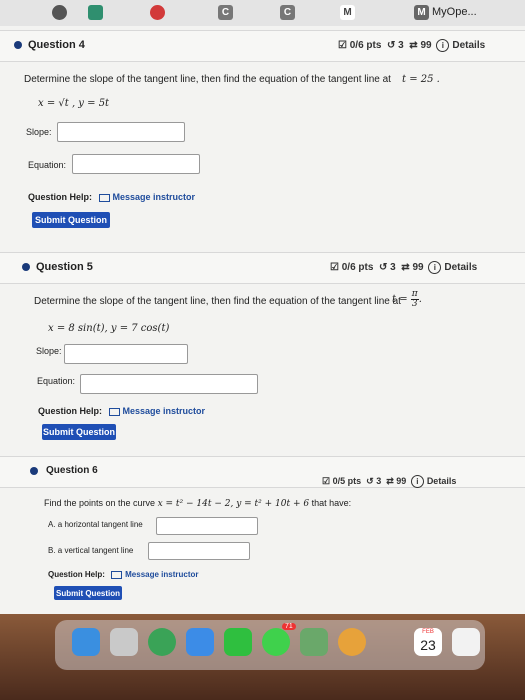  Describe the element at coordinates (95, 524) in the screenshot. I see `horizontal-tangent-label: A. a horizontal tangent line` at that location.